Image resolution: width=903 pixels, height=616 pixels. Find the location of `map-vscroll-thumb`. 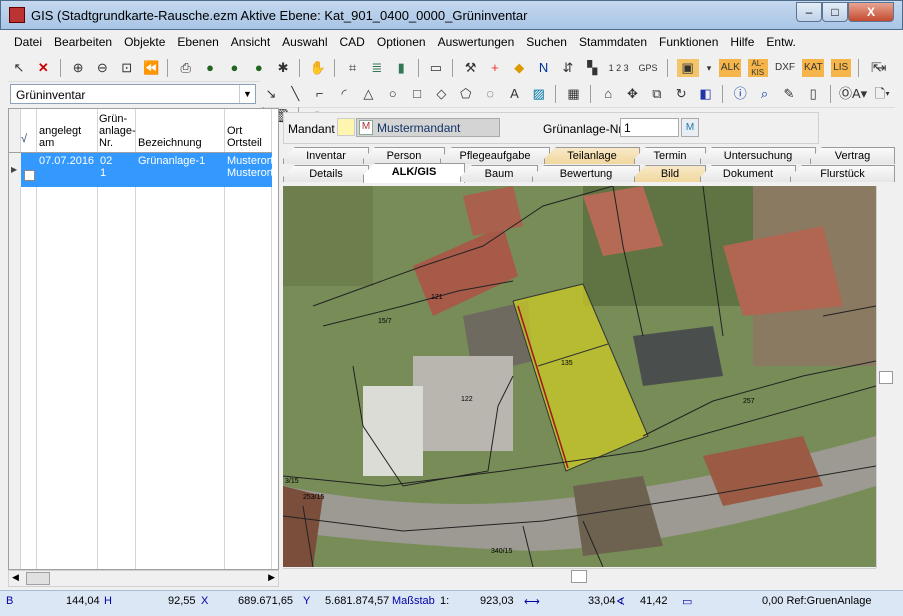

map-vscroll-thumb is located at coordinates (886, 377).